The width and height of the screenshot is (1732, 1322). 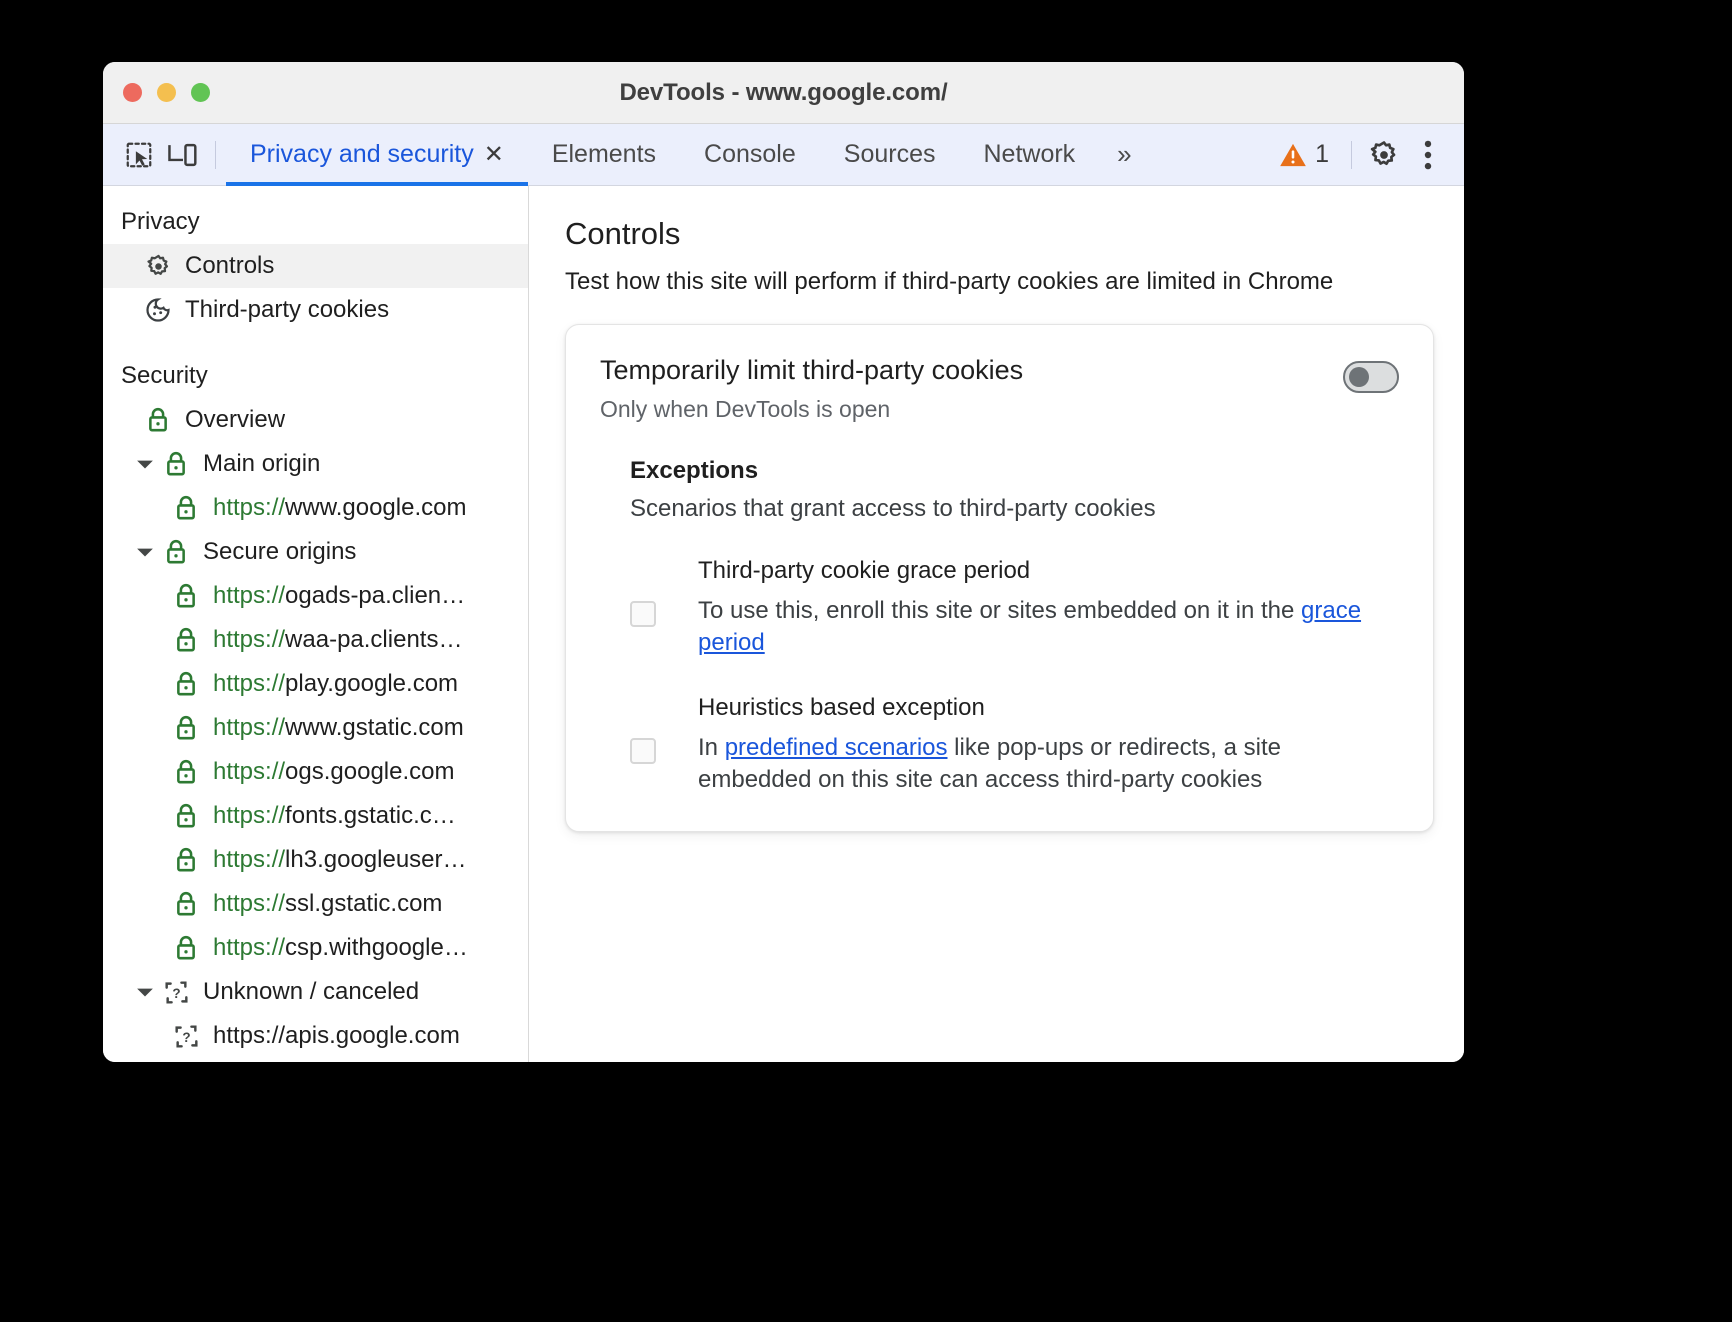 I want to click on tab-label: Console, so click(x=750, y=154).